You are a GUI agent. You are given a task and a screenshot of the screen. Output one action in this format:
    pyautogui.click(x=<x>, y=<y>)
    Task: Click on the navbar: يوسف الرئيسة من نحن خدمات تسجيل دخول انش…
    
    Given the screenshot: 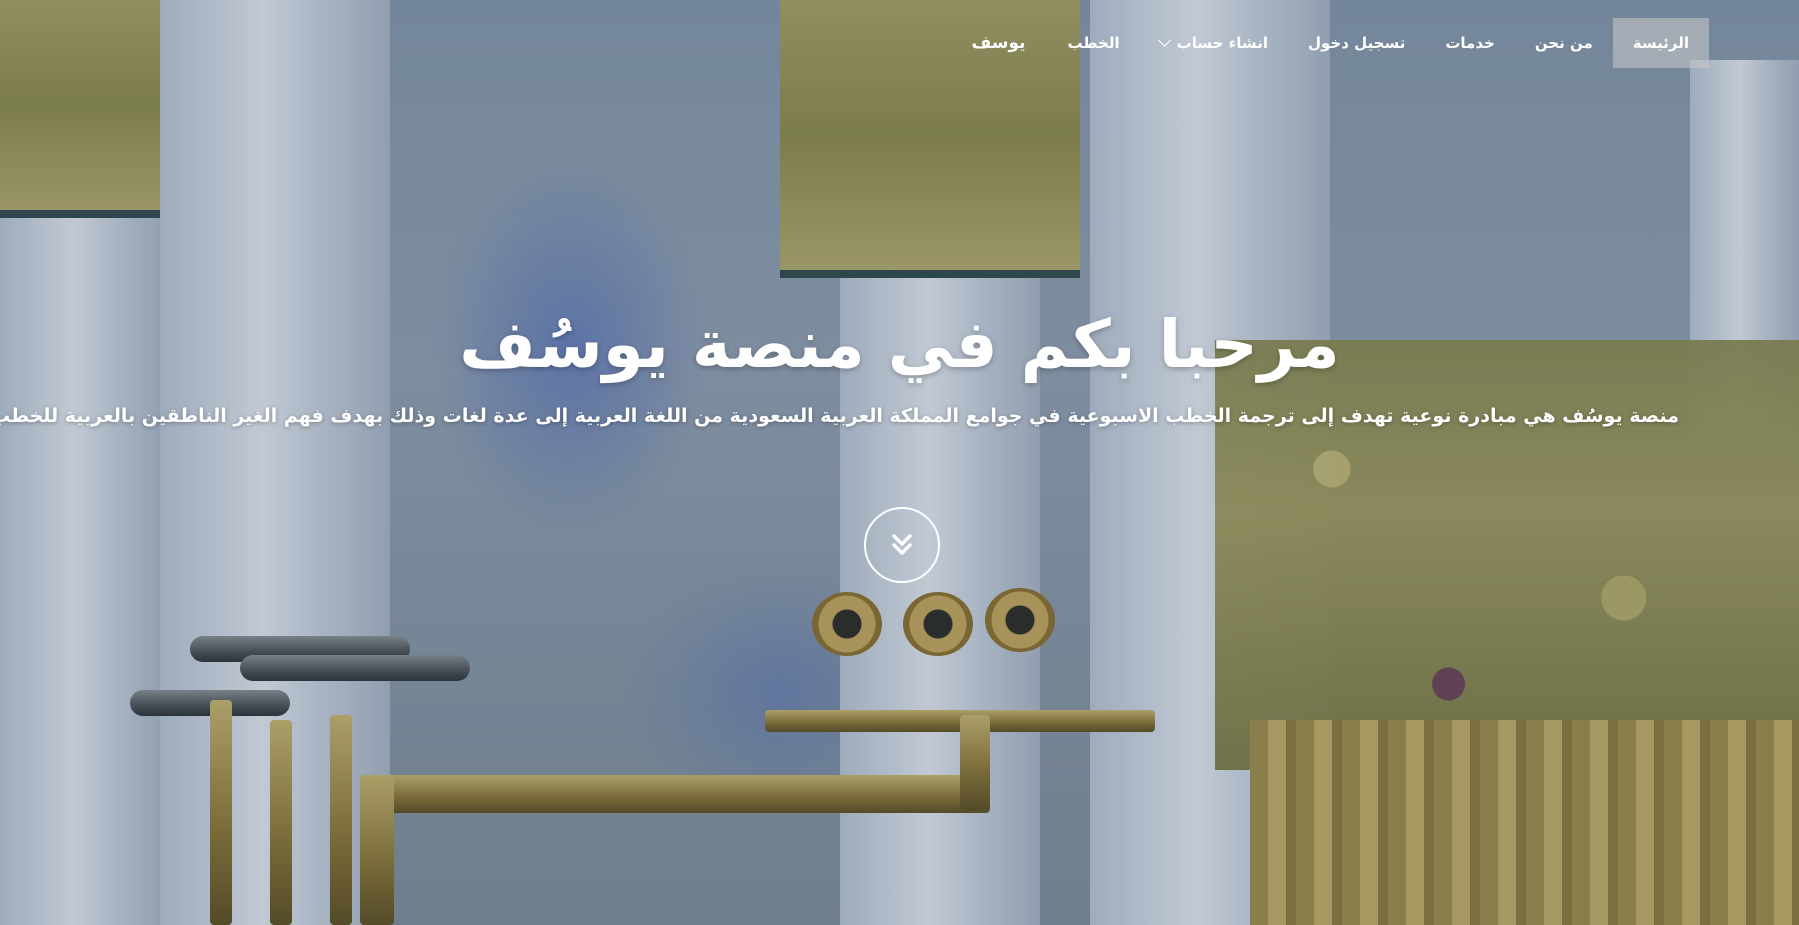 What is the action you would take?
    pyautogui.click(x=1329, y=43)
    